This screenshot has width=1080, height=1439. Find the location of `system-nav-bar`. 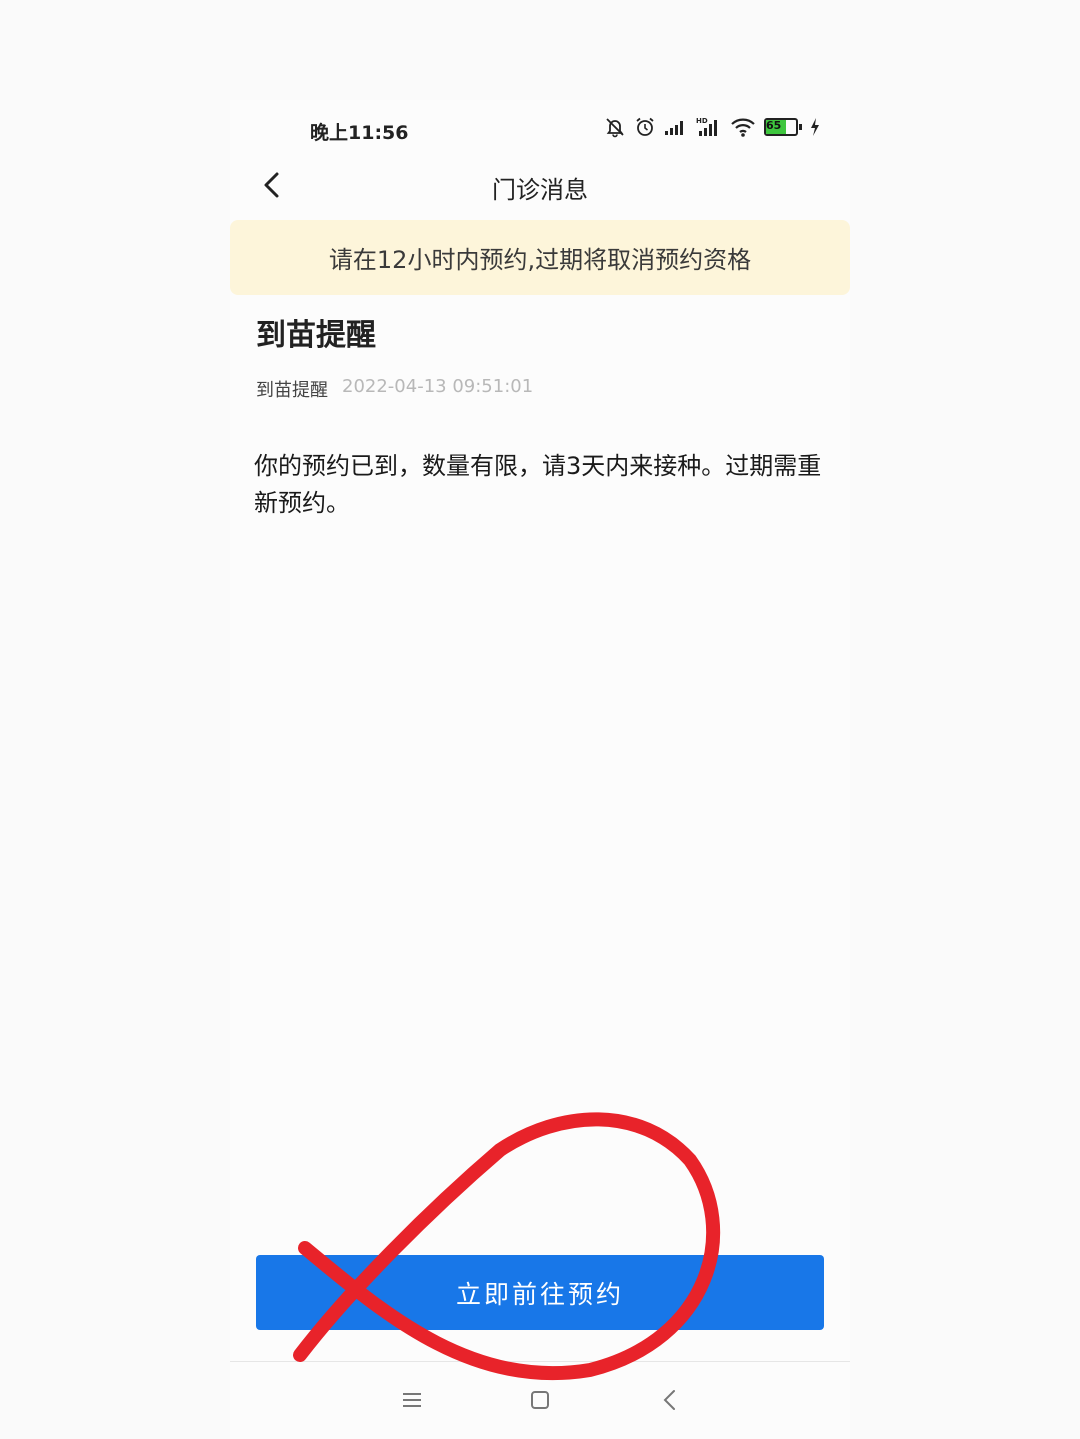

system-nav-bar is located at coordinates (540, 1400).